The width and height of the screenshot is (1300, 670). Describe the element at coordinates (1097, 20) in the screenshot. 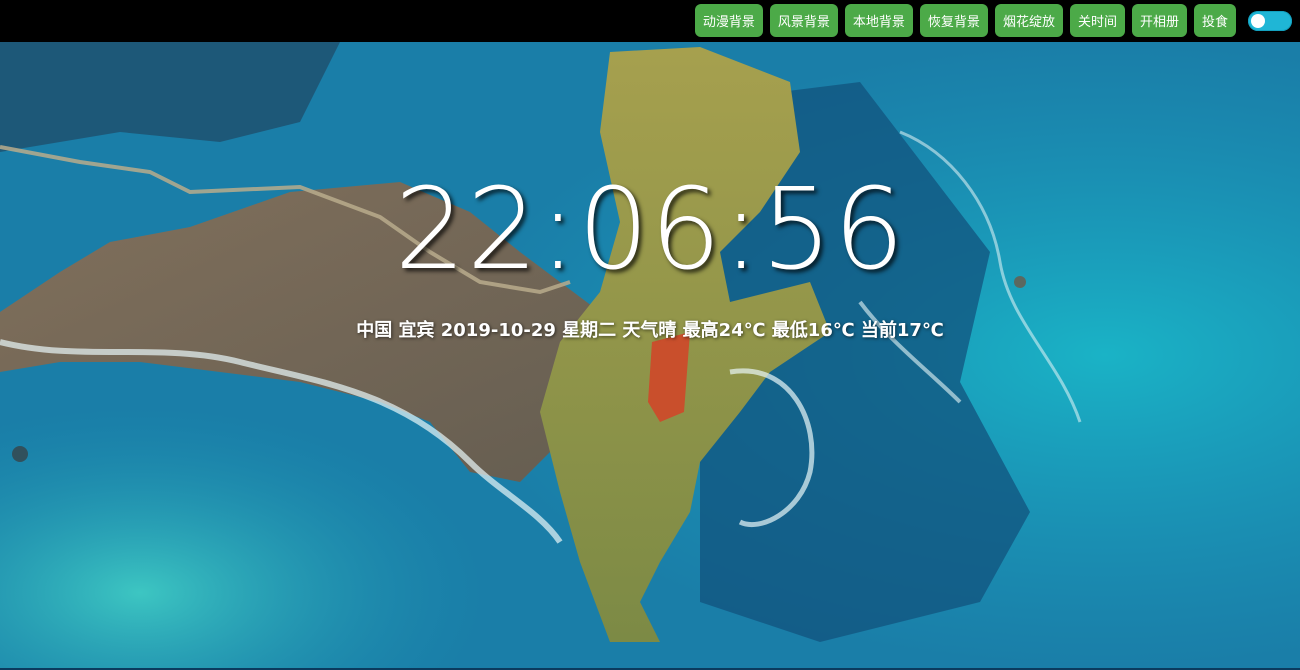

I see `hide-time-button: 关时间` at that location.